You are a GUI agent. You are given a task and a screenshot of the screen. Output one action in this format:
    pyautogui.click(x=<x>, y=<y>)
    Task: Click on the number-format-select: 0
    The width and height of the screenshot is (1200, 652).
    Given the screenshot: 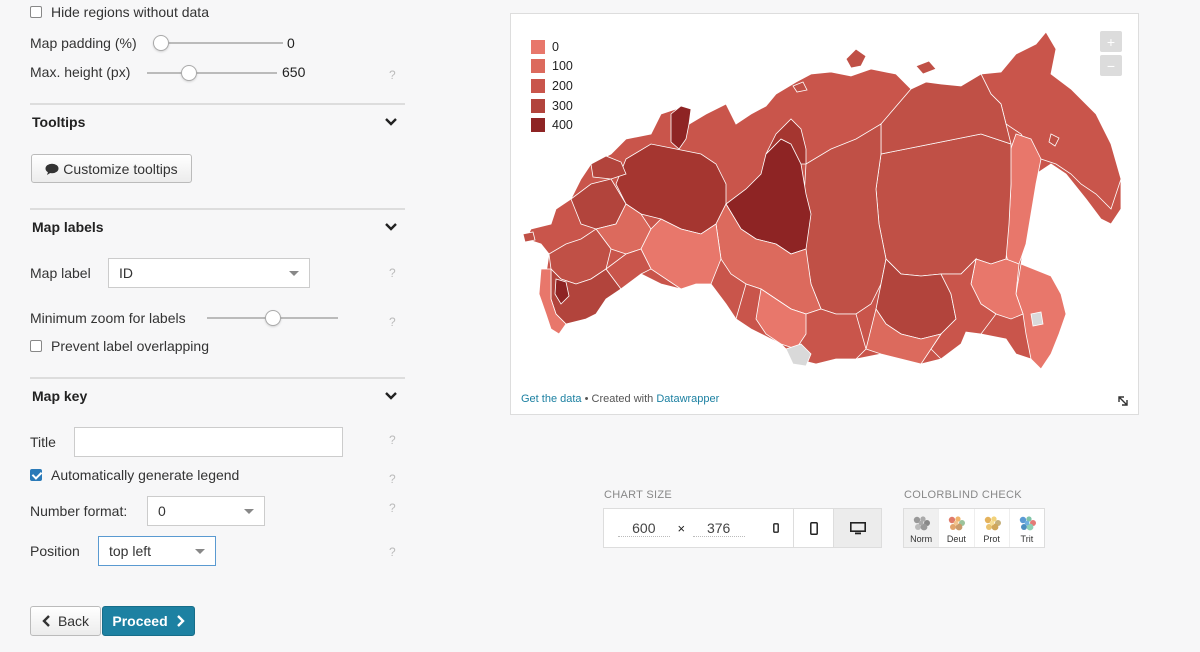 What is the action you would take?
    pyautogui.click(x=206, y=511)
    